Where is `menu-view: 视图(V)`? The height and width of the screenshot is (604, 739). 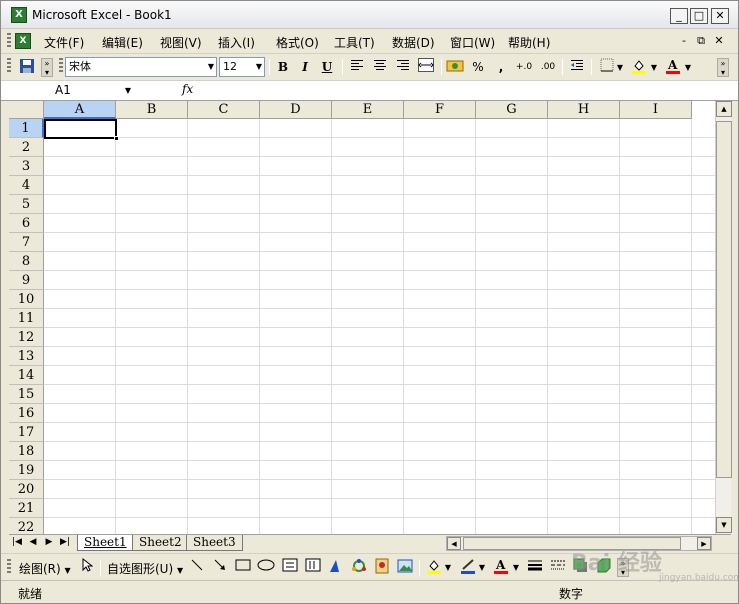
menu-view: 视图(V) is located at coordinates (181, 42).